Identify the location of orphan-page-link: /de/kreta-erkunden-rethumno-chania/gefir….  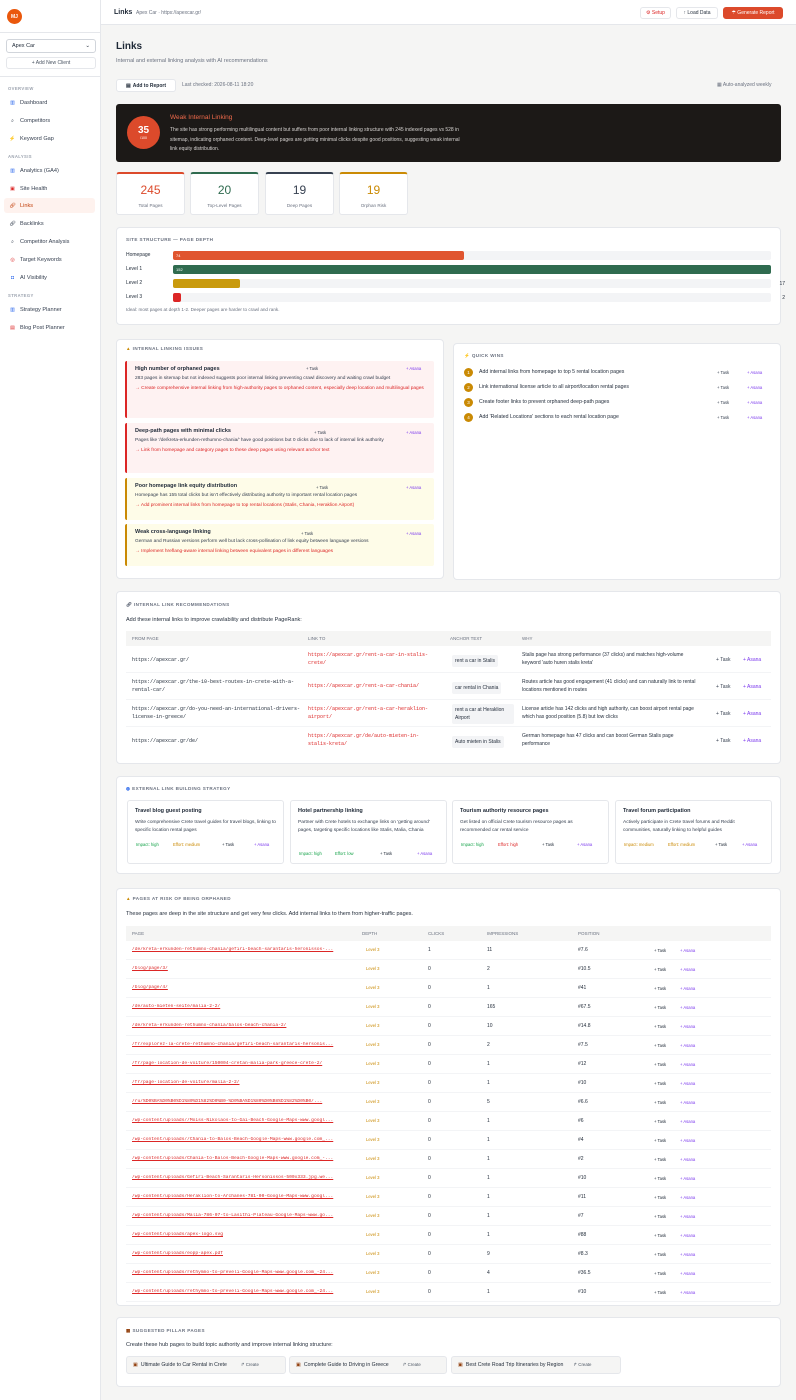
(244, 949).